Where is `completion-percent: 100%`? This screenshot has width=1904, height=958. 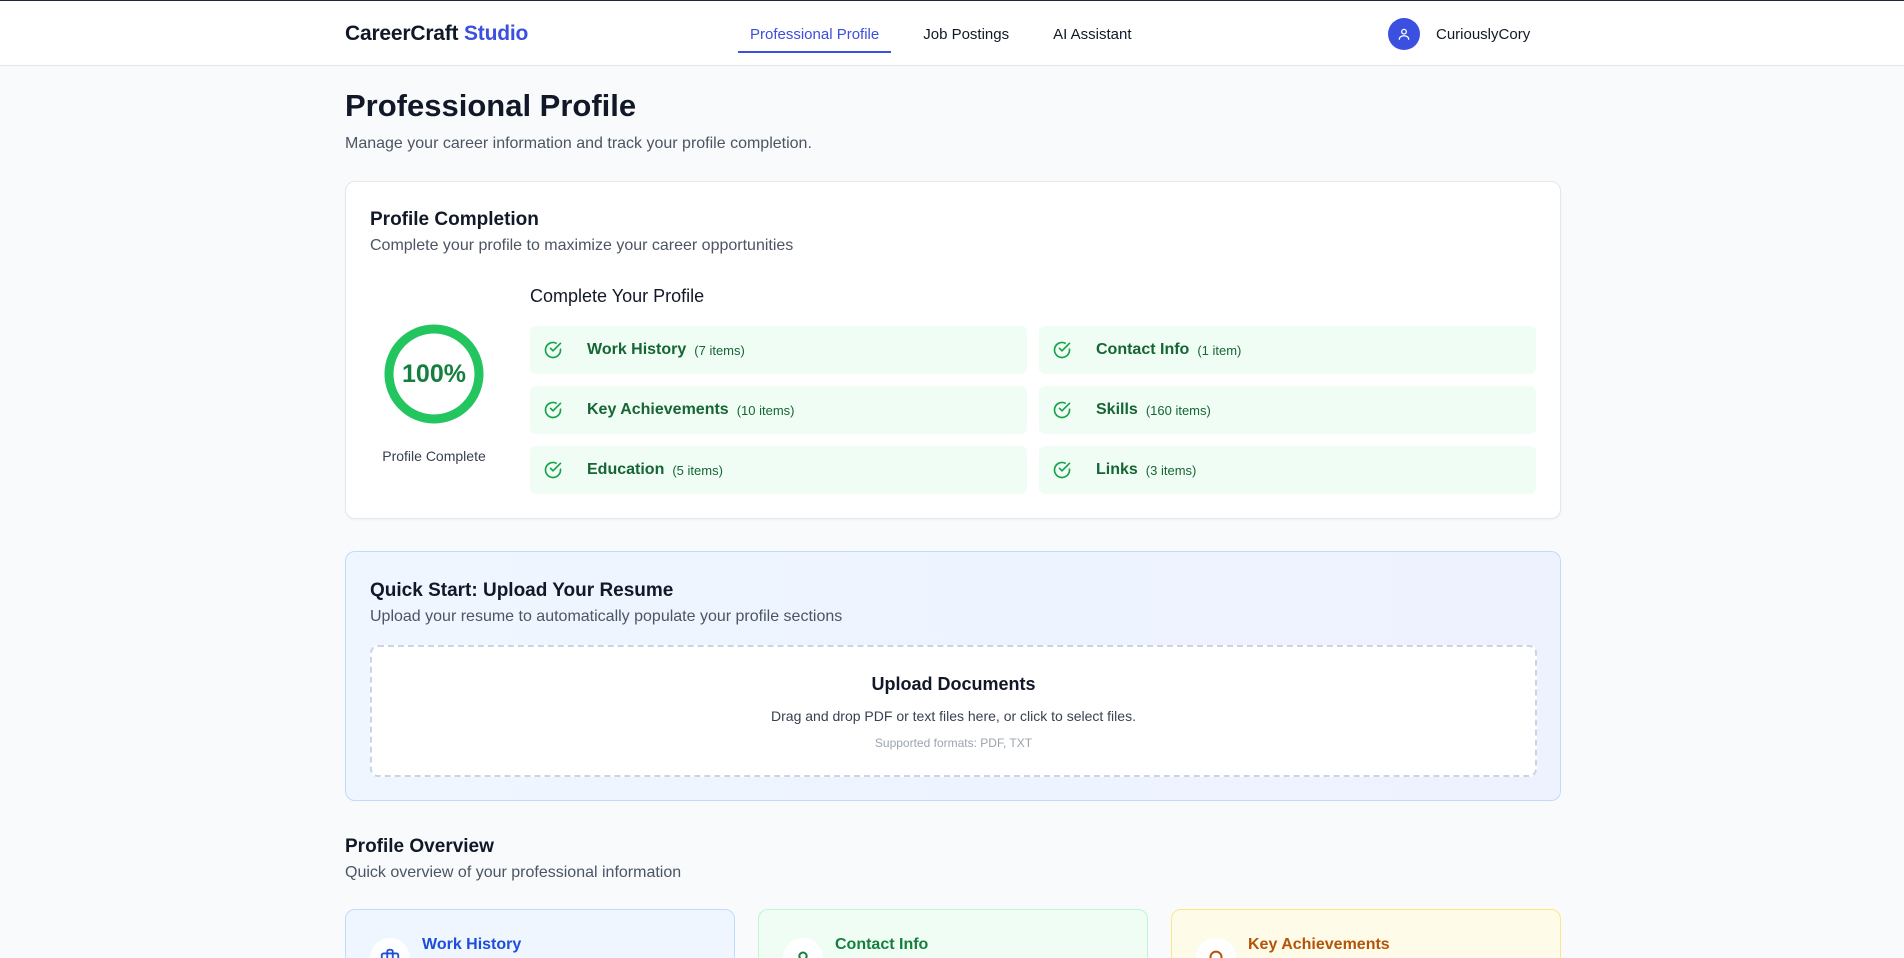
completion-percent: 100% is located at coordinates (434, 373).